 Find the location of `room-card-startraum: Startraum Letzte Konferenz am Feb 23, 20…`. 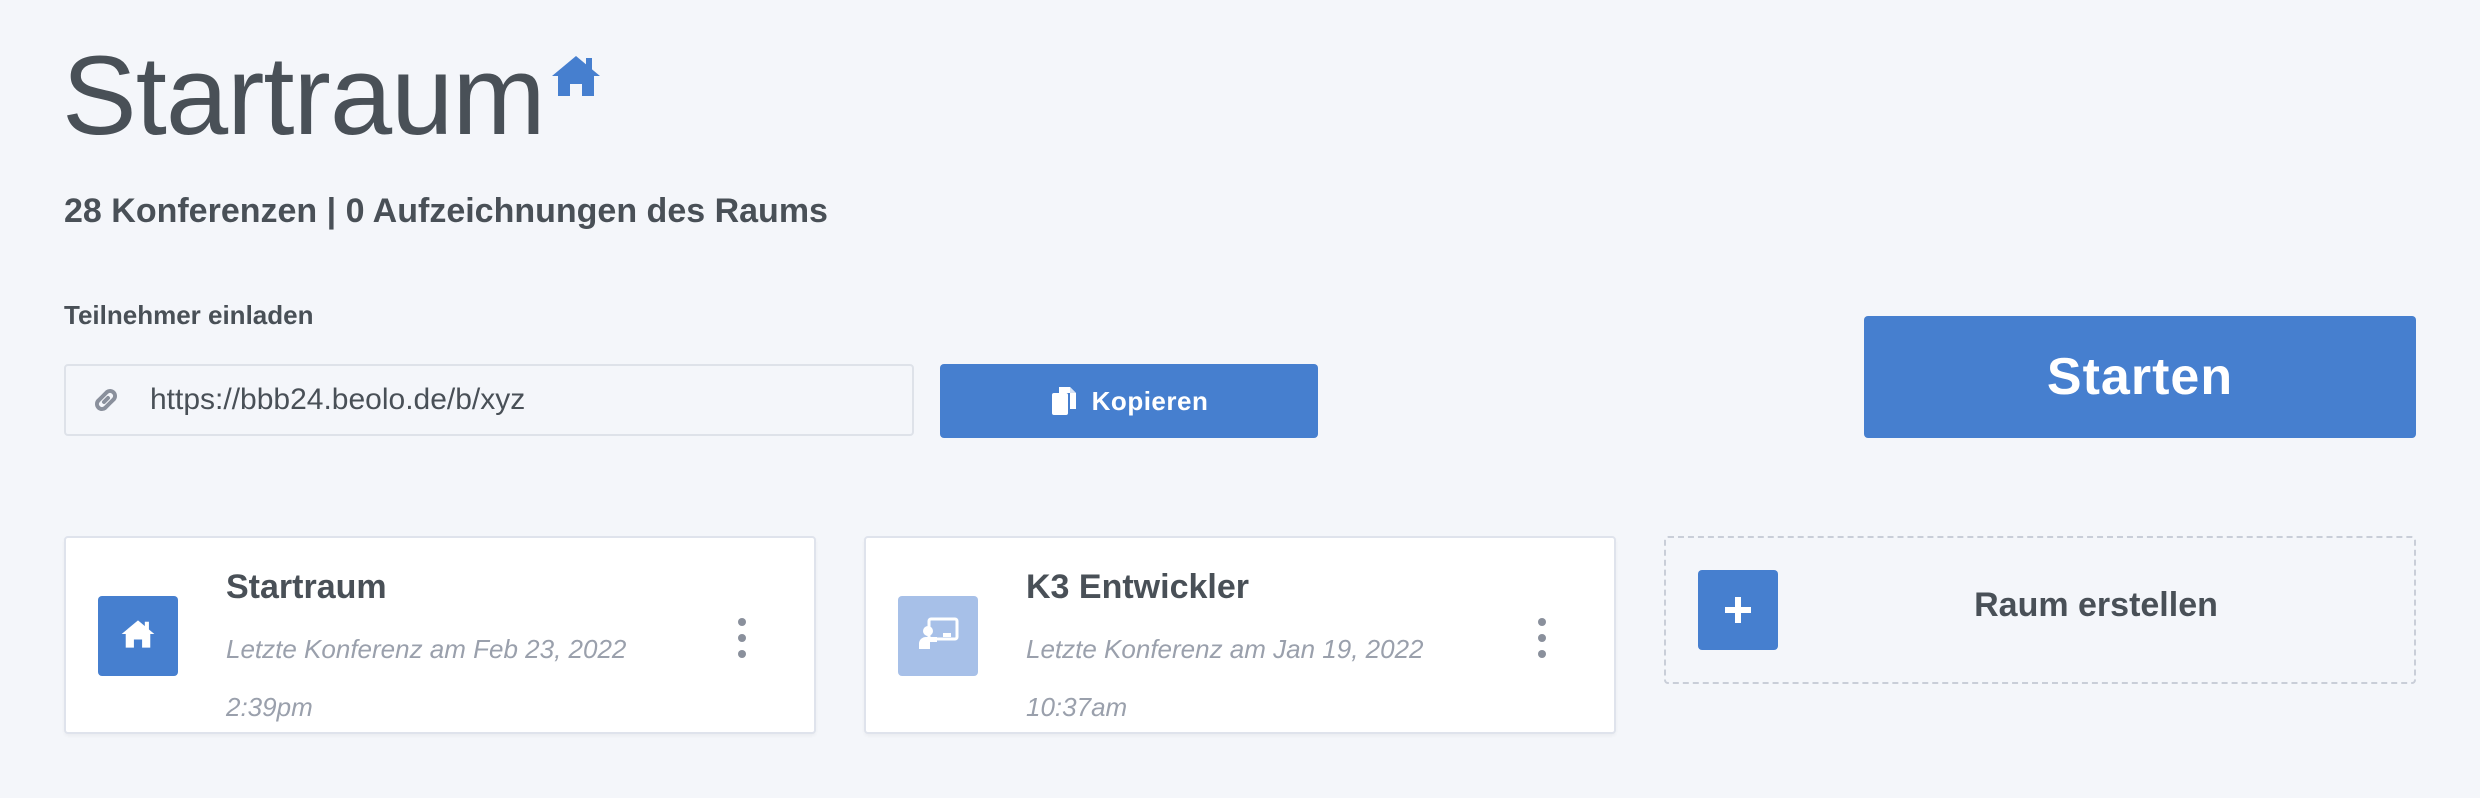

room-card-startraum: Startraum Letzte Konferenz am Feb 23, 20… is located at coordinates (440, 635).